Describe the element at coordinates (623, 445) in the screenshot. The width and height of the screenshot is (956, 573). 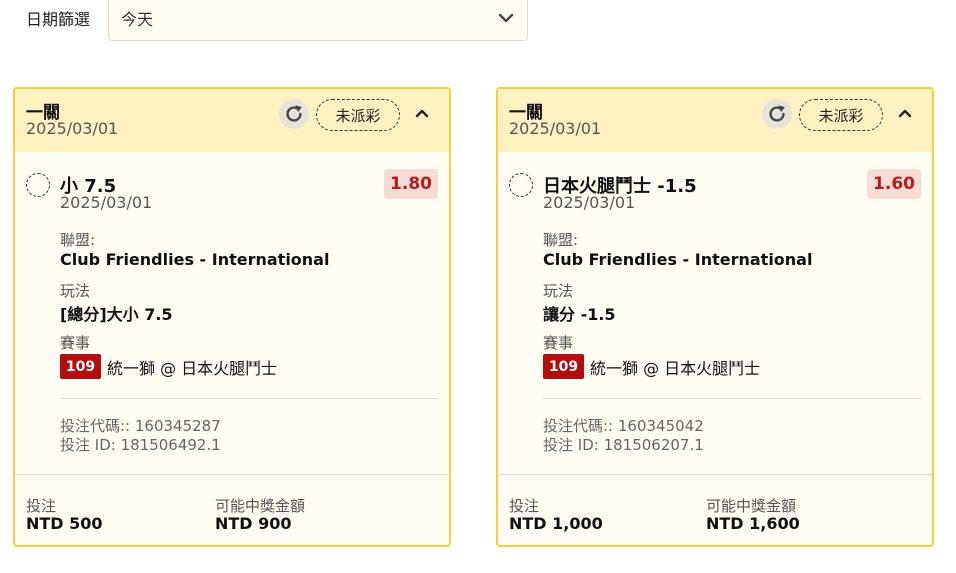
I see `bet-id: 投注 ID: 181506207.1` at that location.